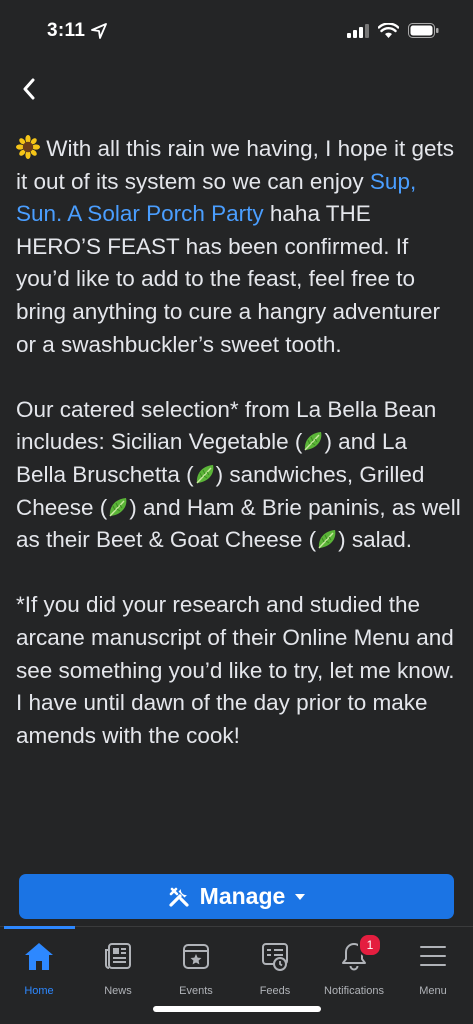 The height and width of the screenshot is (1024, 473). Describe the element at coordinates (118, 956) in the screenshot. I see `news-icon` at that location.